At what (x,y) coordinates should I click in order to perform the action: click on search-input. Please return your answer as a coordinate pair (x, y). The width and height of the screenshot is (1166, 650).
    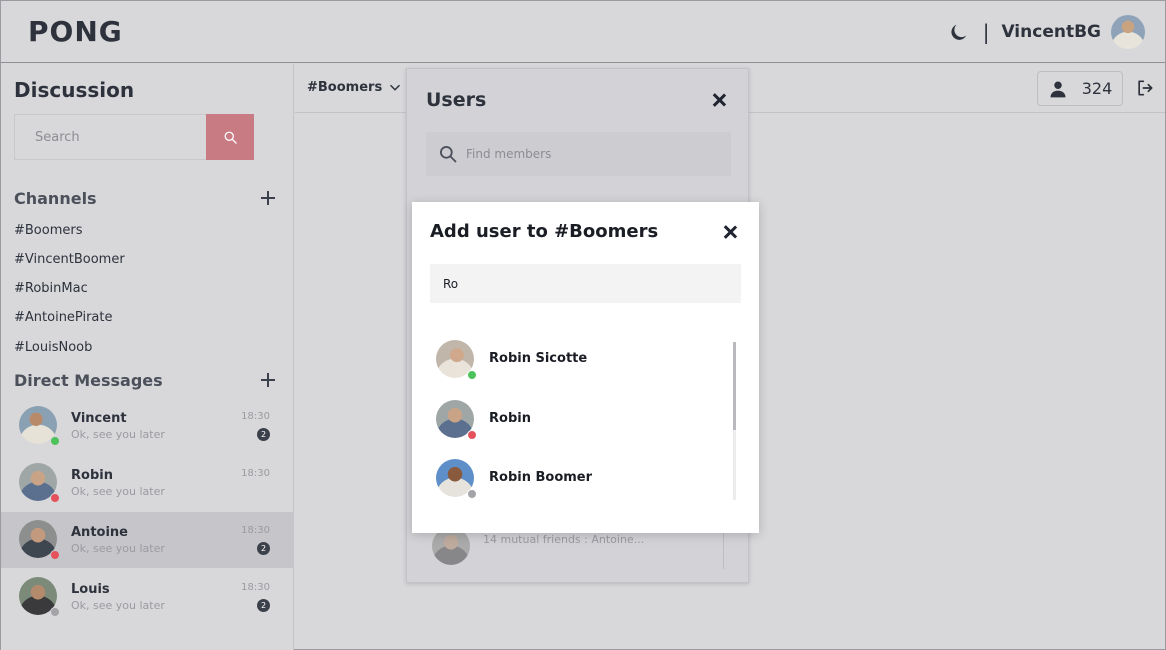
    Looking at the image, I should click on (110, 137).